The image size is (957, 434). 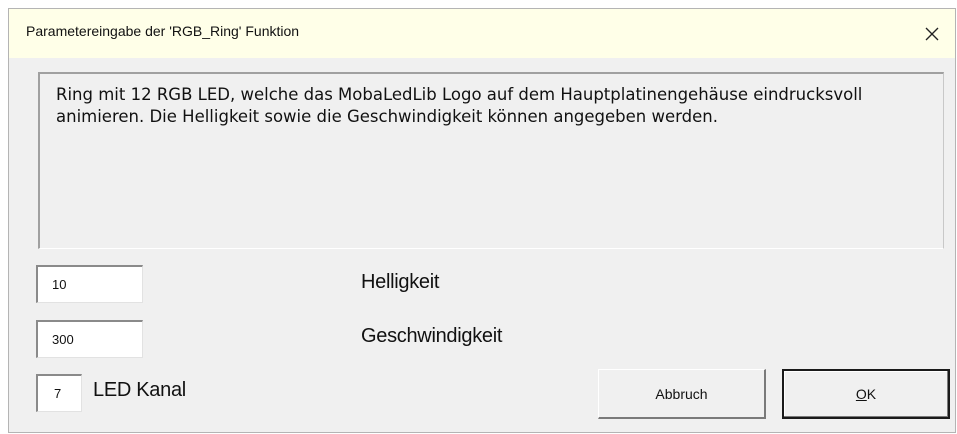 What do you see at coordinates (482, 33) in the screenshot?
I see `title-bar: Parametereingabe der 'RGB_Ring' Funktion` at bounding box center [482, 33].